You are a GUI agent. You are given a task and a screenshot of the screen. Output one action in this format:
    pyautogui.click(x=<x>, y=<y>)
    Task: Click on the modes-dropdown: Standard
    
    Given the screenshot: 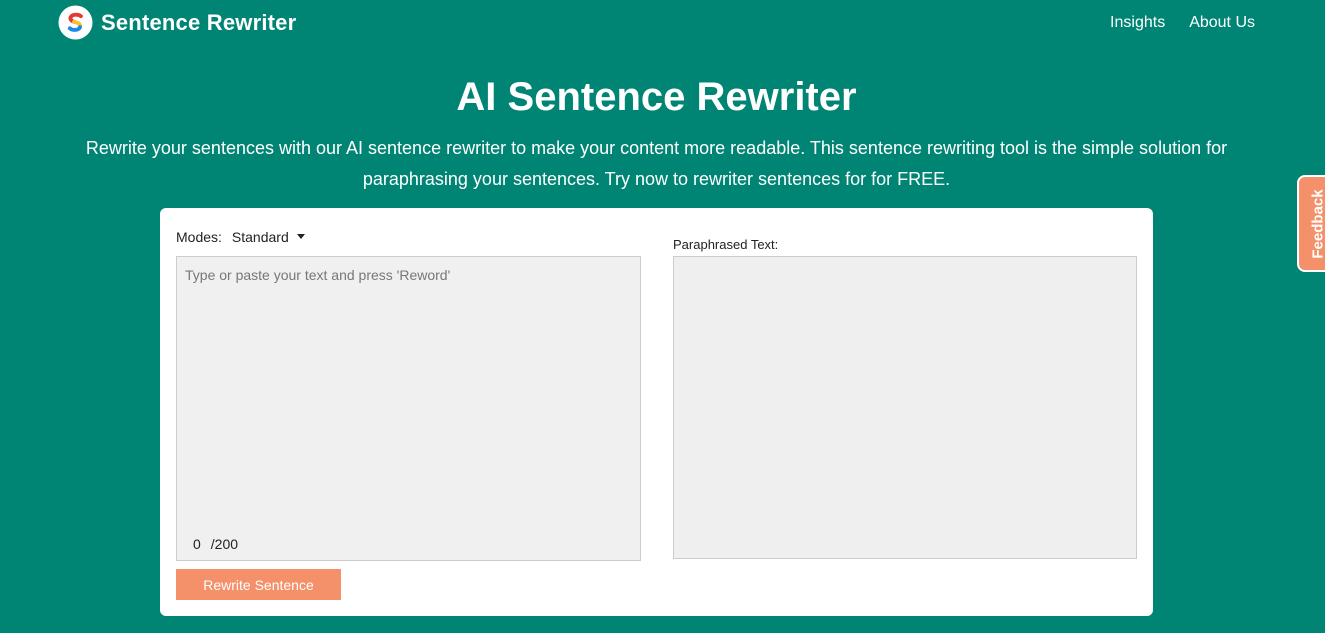 What is the action you would take?
    pyautogui.click(x=268, y=237)
    